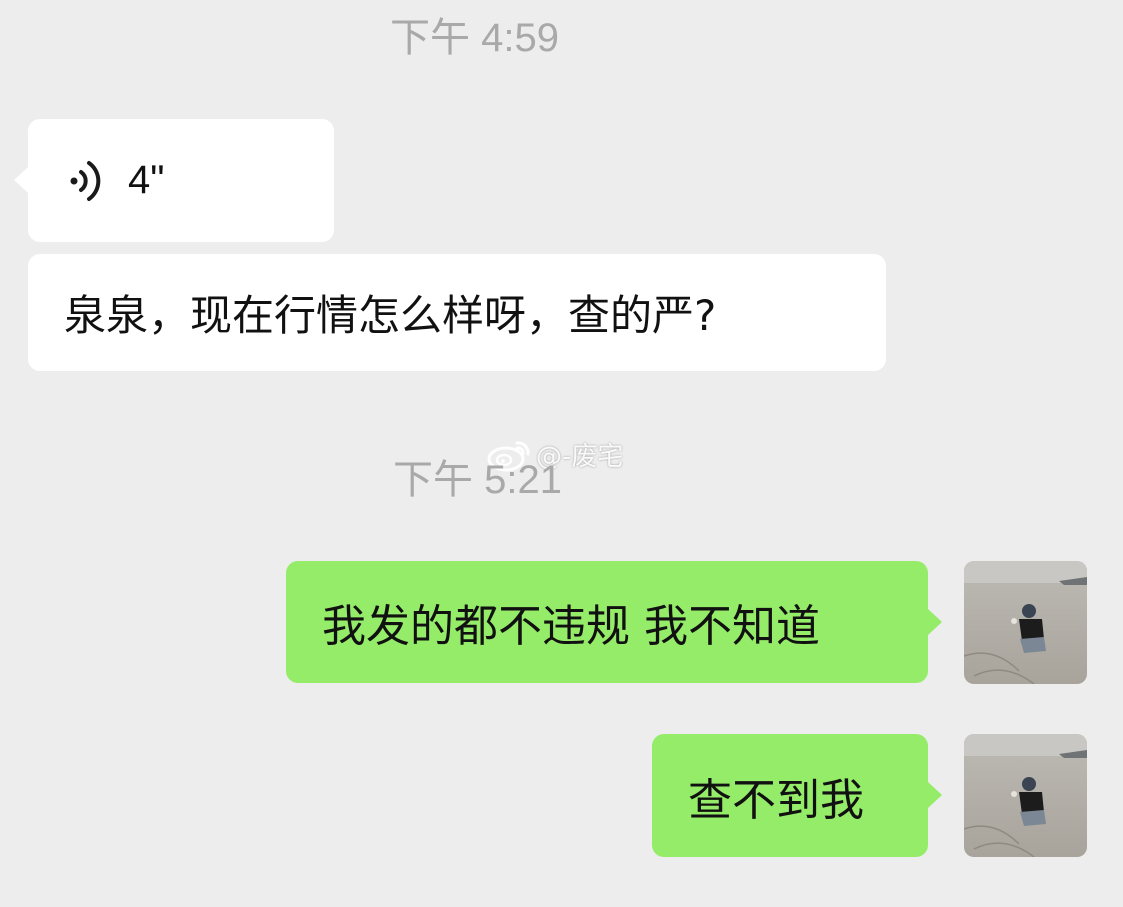 The image size is (1123, 907). What do you see at coordinates (457, 312) in the screenshot?
I see `incoming-text-message: 泉泉，现在行情怎么样呀，查的严?` at bounding box center [457, 312].